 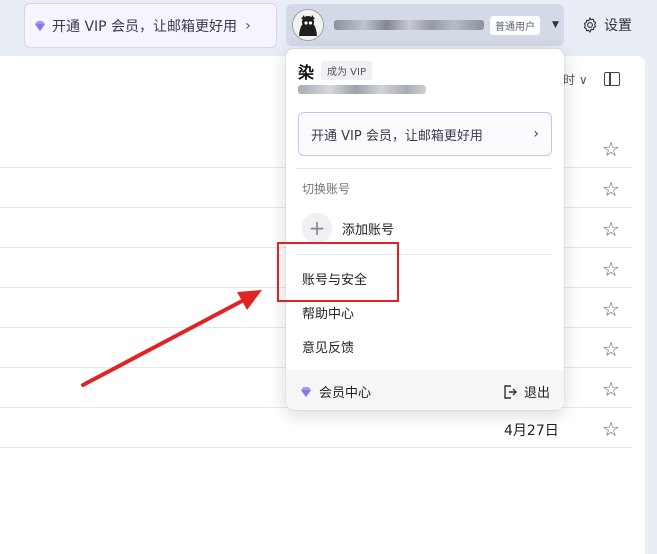 I want to click on vip-upgrade-button: 开通 VIP 会员，让邮箱更好用 ›, so click(x=425, y=134).